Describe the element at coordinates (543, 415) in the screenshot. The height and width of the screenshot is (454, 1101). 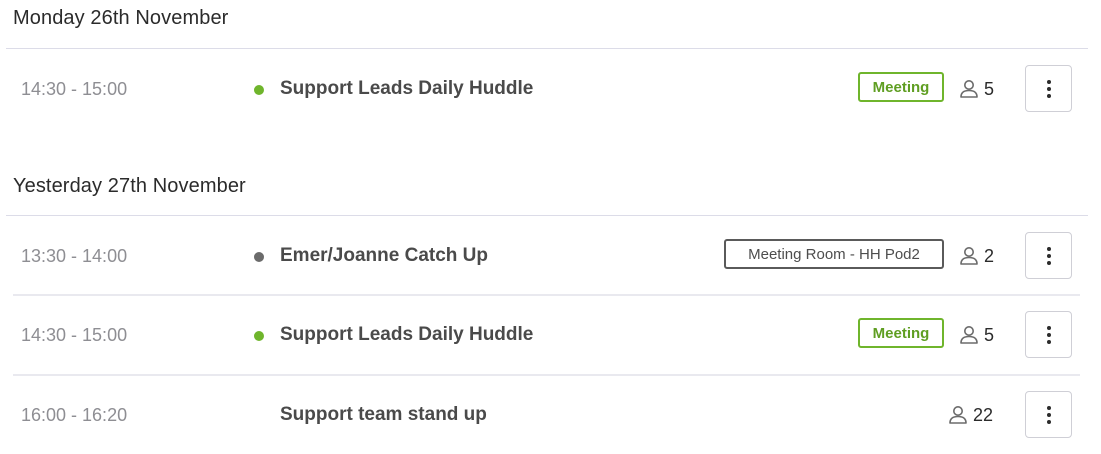
I see `event-row: 16:00 - 16:20 Support team stand up 22` at that location.